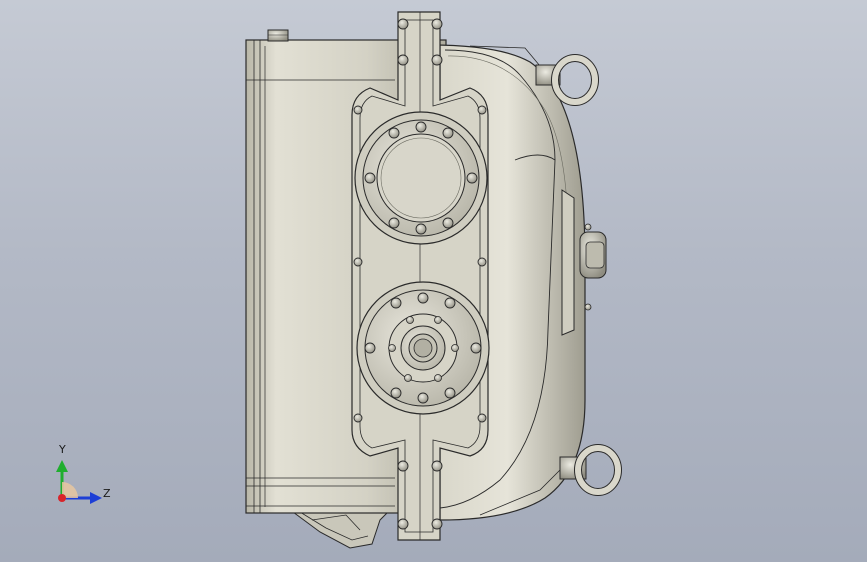 This screenshot has width=867, height=562. What do you see at coordinates (62, 449) in the screenshot?
I see `y-axis-label: Y` at bounding box center [62, 449].